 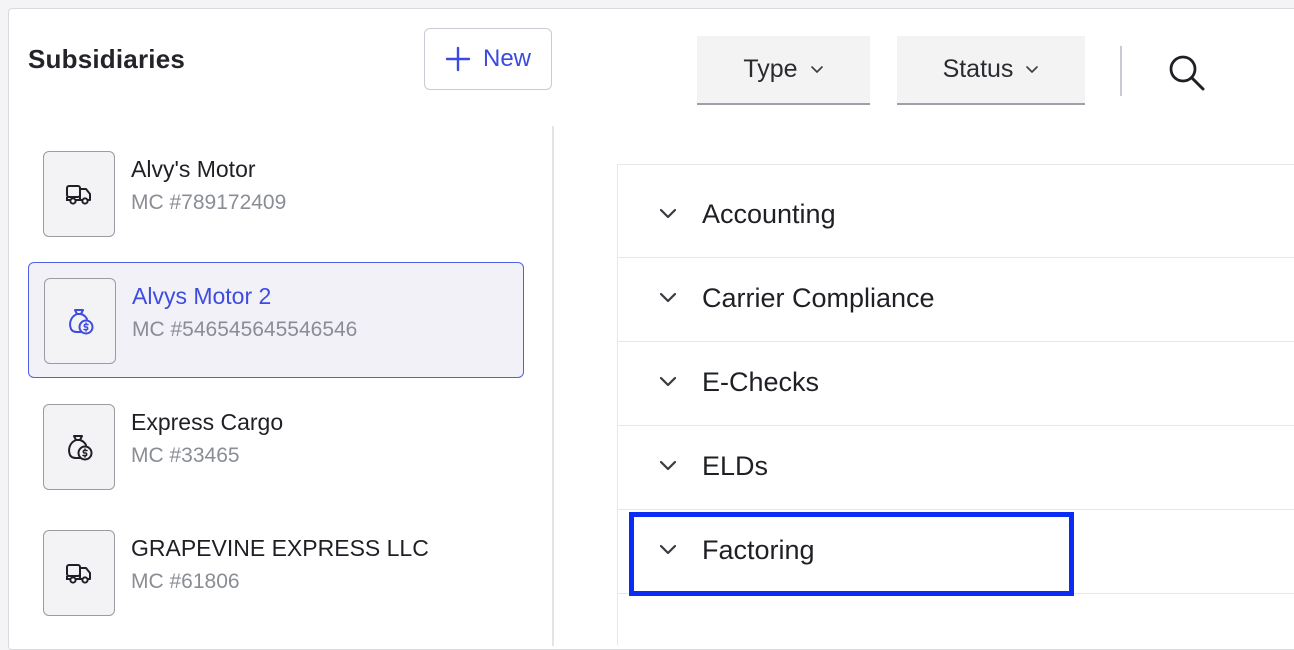 What do you see at coordinates (818, 298) in the screenshot?
I see `section-label: Carrier Compliance` at bounding box center [818, 298].